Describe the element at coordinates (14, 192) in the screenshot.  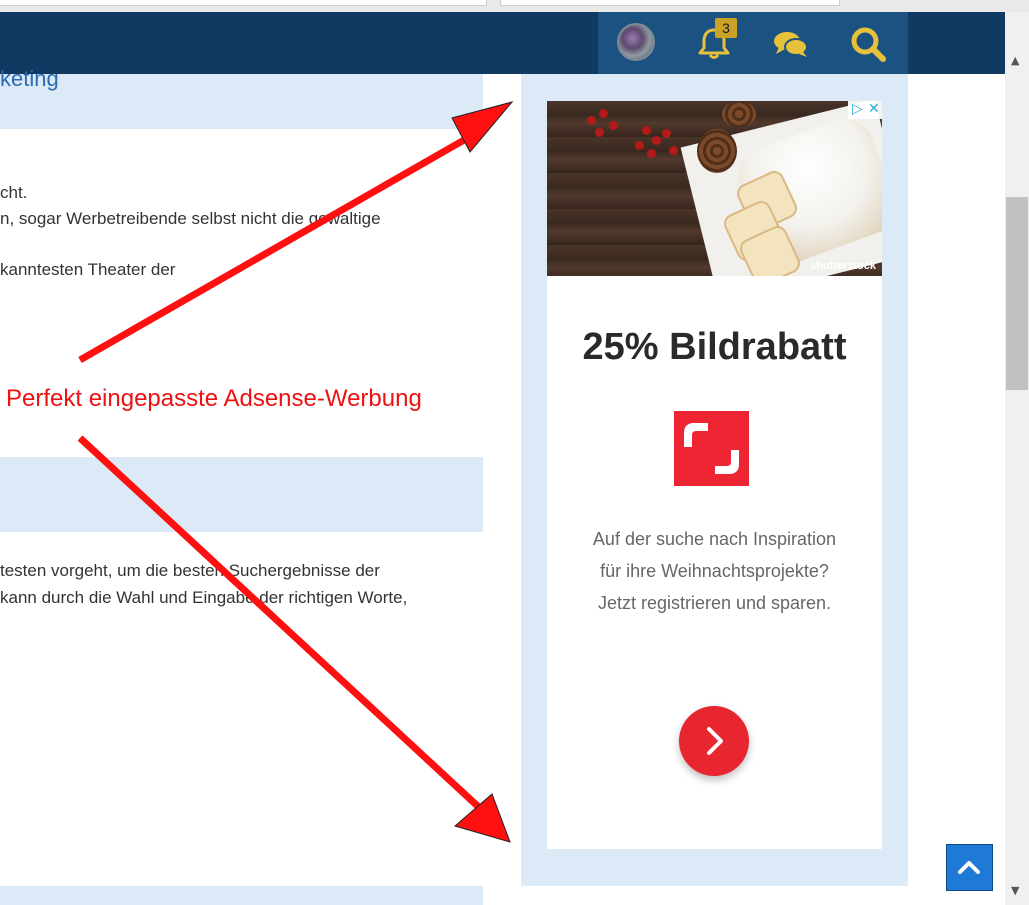
I see `paragraph-line: cht.` at that location.